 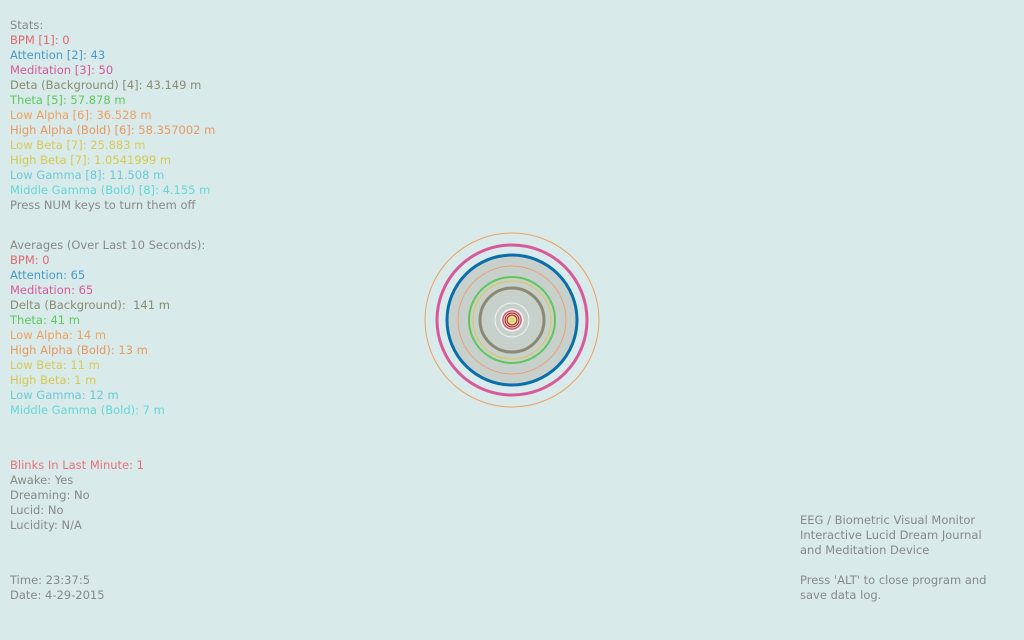 What do you see at coordinates (53, 380) in the screenshot?
I see `averages-high-beta: High Beta: 1 m` at bounding box center [53, 380].